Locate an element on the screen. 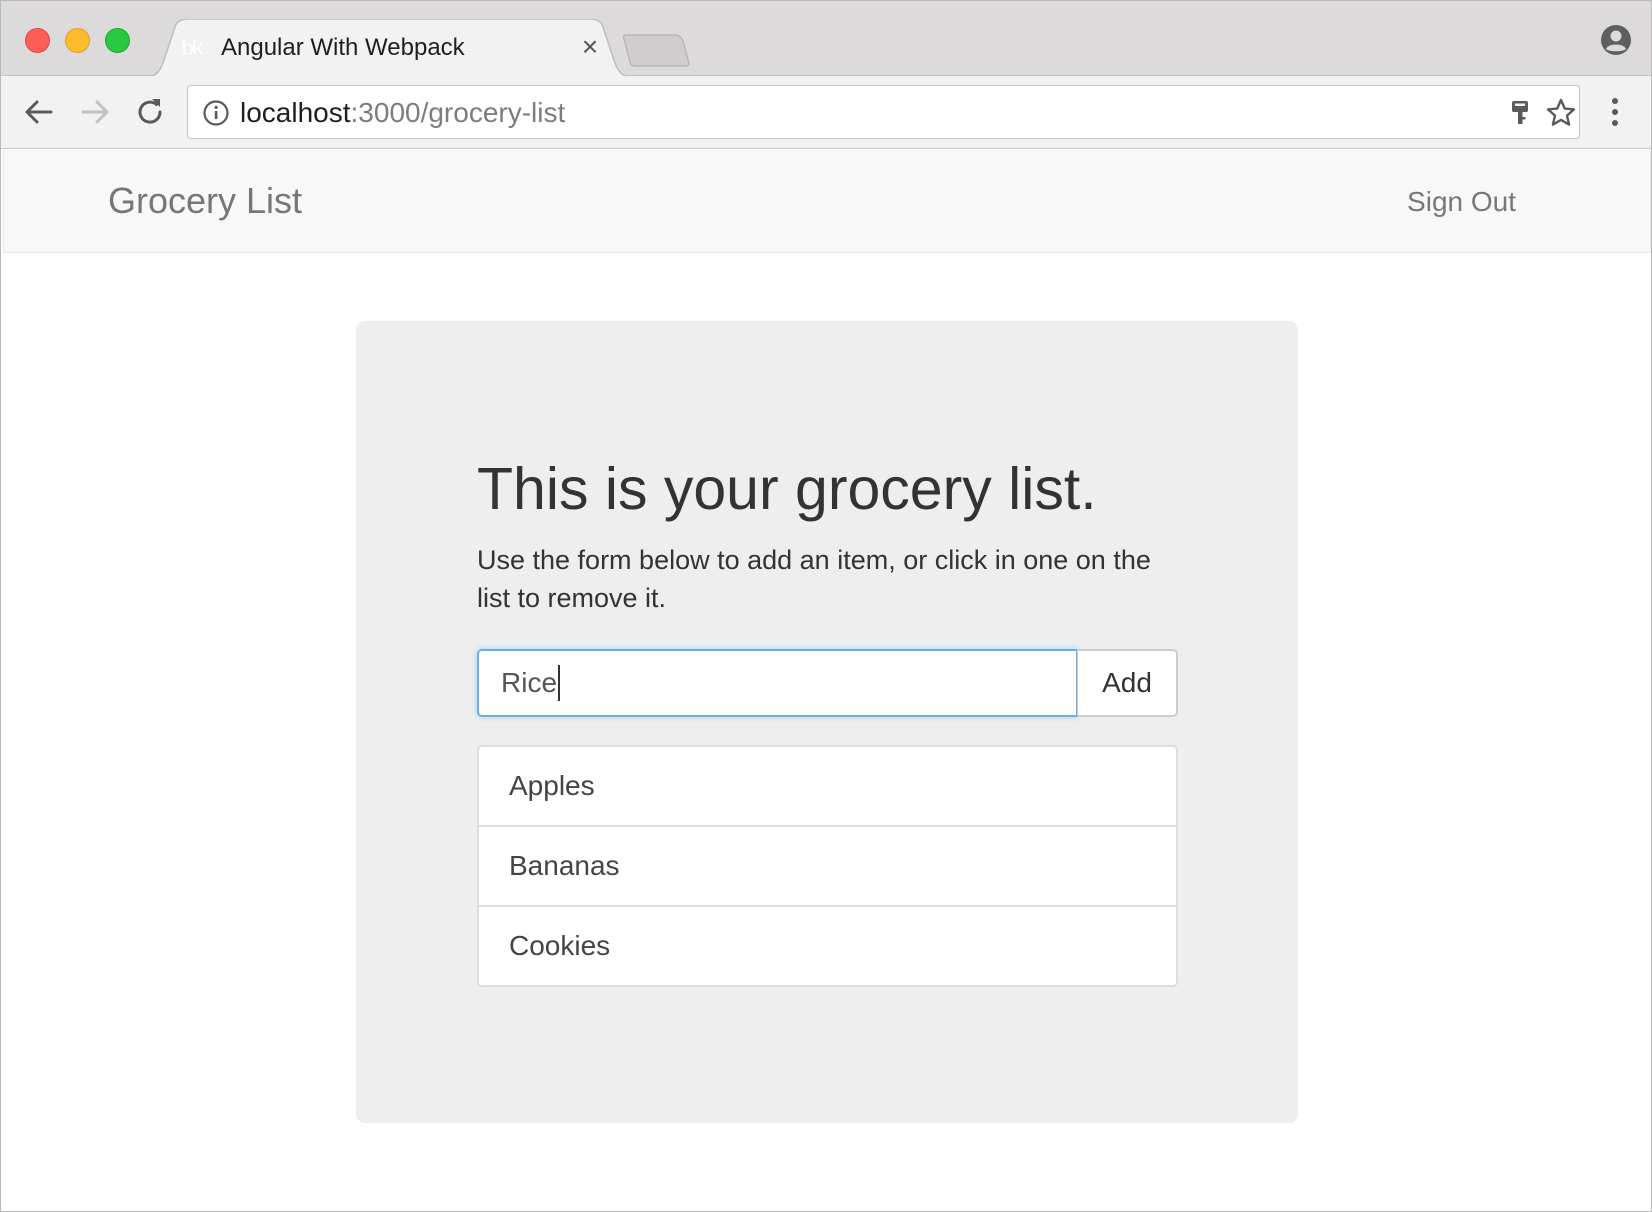  list-item-bananas: Bananas is located at coordinates (827, 865).